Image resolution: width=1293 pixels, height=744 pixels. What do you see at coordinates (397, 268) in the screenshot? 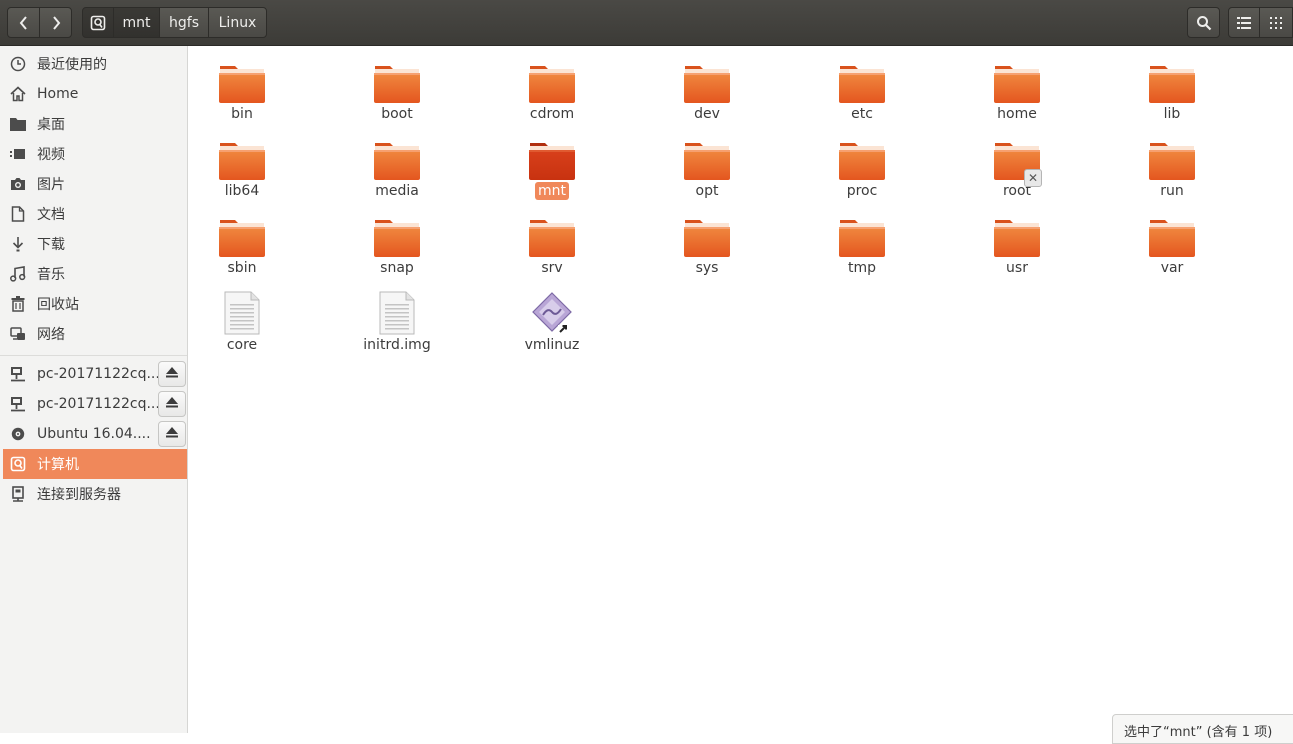
I see `file-name: snap` at bounding box center [397, 268].